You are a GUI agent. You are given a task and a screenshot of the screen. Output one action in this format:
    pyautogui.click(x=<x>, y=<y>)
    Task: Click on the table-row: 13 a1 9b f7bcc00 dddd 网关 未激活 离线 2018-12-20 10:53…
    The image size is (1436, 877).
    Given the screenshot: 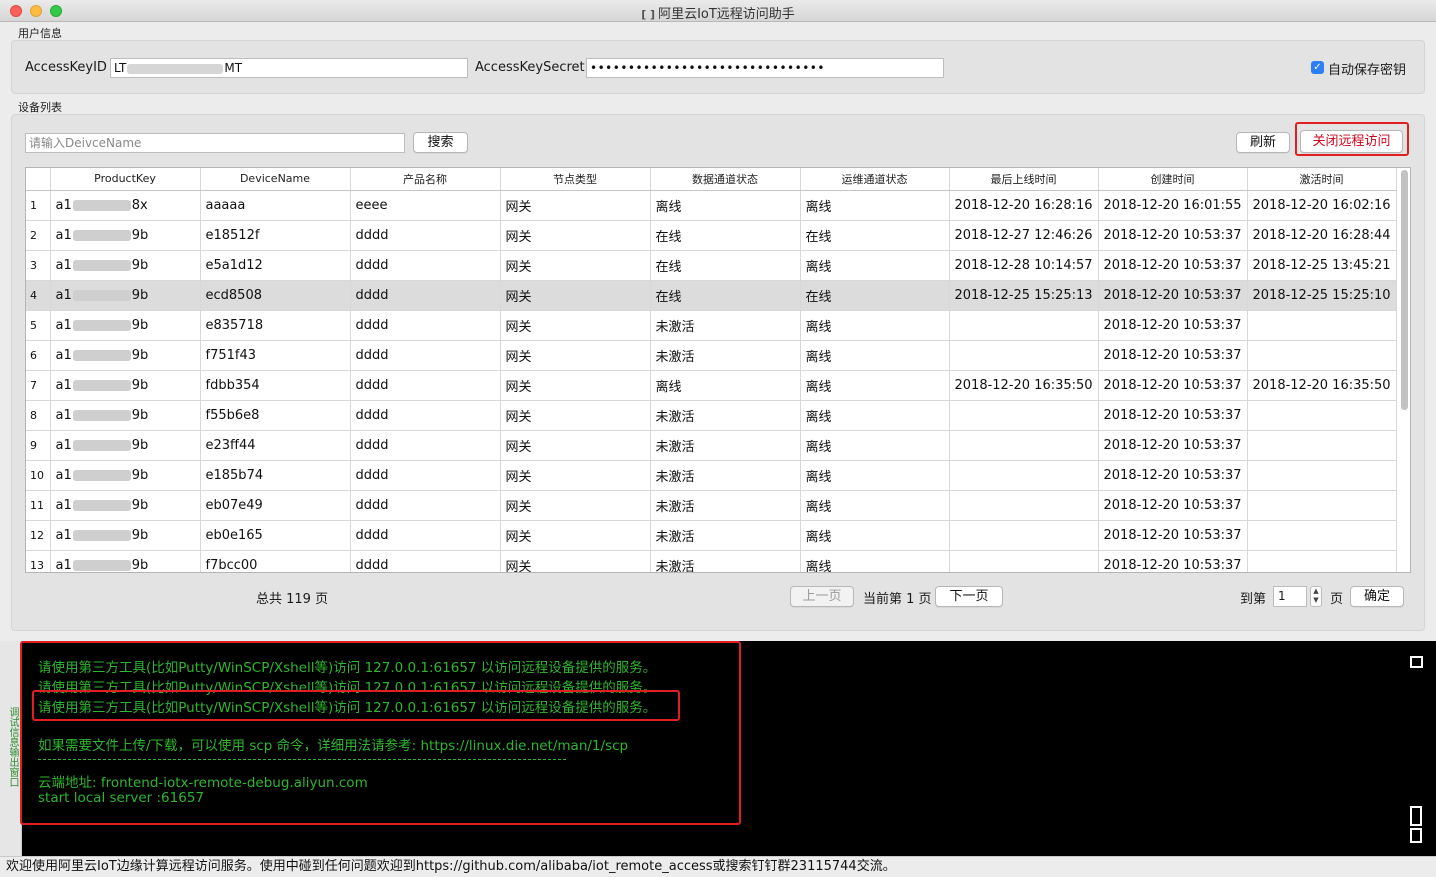 What is the action you would take?
    pyautogui.click(x=711, y=561)
    